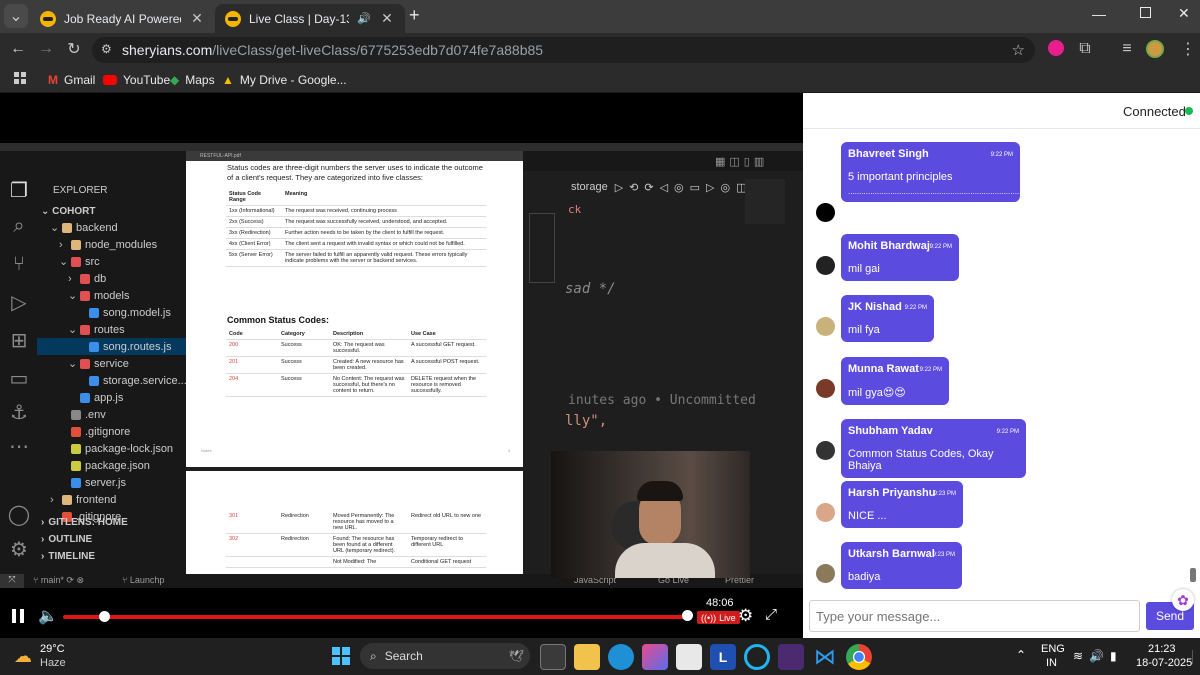  I want to click on tree-item: › frontend, so click(112, 499).